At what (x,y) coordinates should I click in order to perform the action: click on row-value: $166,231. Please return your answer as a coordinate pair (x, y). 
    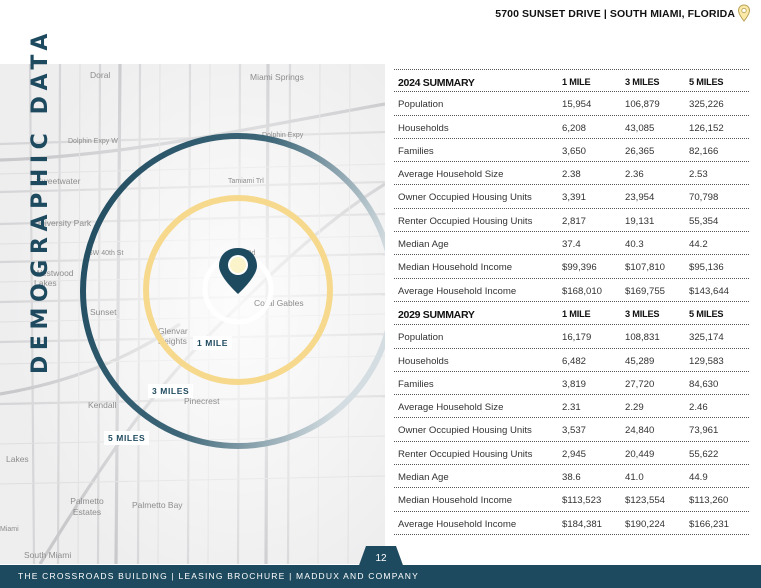
    Looking at the image, I should click on (709, 524).